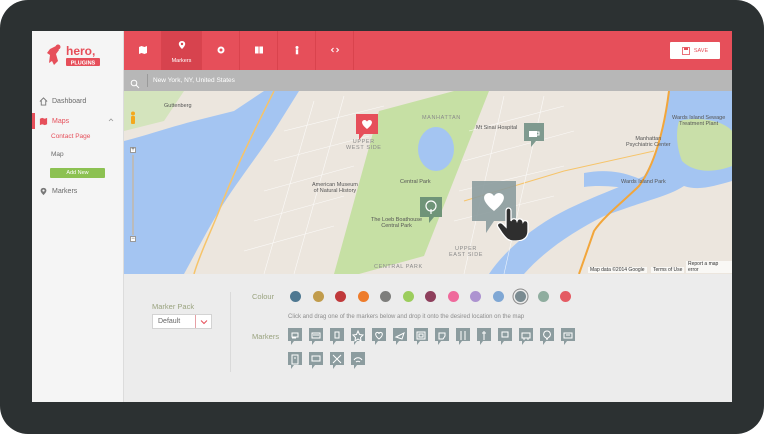 This screenshot has width=764, height=434. I want to click on save-button: SAVE, so click(695, 50).